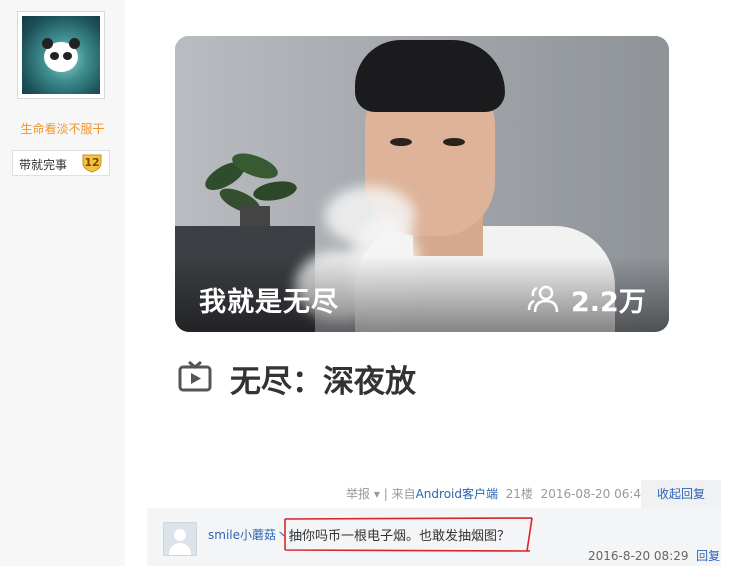  Describe the element at coordinates (62, 128) in the screenshot. I see `user-motto: 生命看淡不服干` at that location.